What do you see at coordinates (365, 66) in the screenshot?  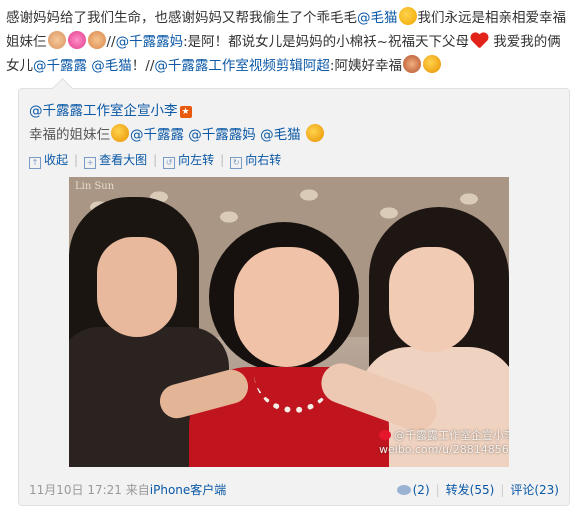 I see `post-text-segment: :阿姨好幸福` at bounding box center [365, 66].